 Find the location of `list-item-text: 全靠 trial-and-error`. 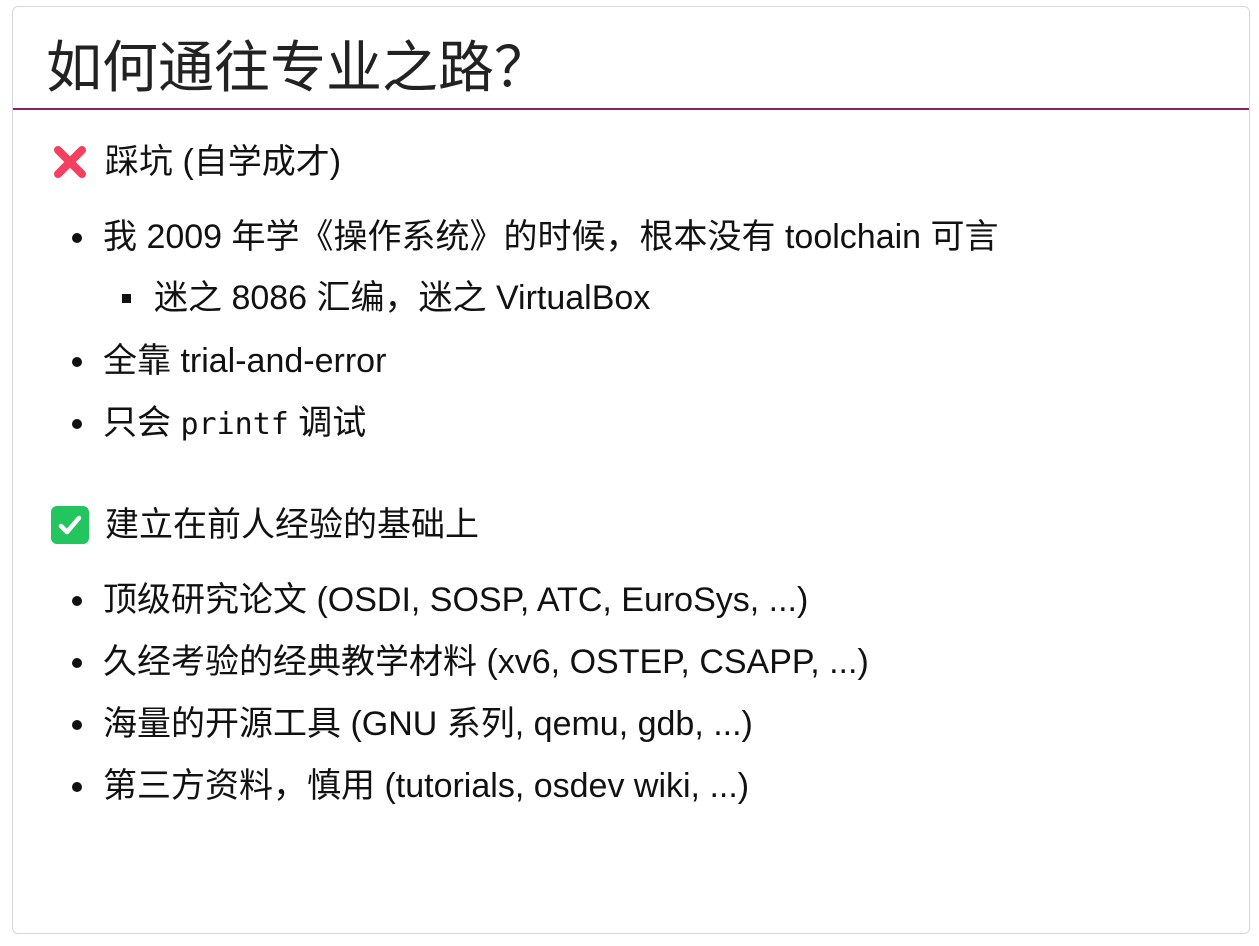

list-item-text: 全靠 trial-and-error is located at coordinates (245, 361).